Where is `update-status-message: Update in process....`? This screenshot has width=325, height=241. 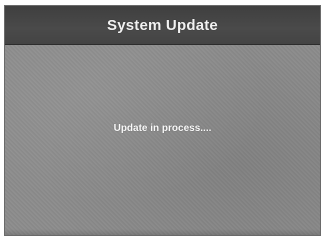 update-status-message: Update in process.... is located at coordinates (162, 128).